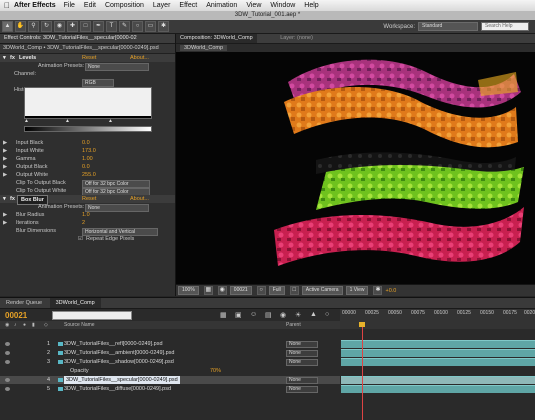 Image resolution: width=535 pixels, height=420 pixels. What do you see at coordinates (162, 5) in the screenshot?
I see `menu-layer: Layer` at bounding box center [162, 5].